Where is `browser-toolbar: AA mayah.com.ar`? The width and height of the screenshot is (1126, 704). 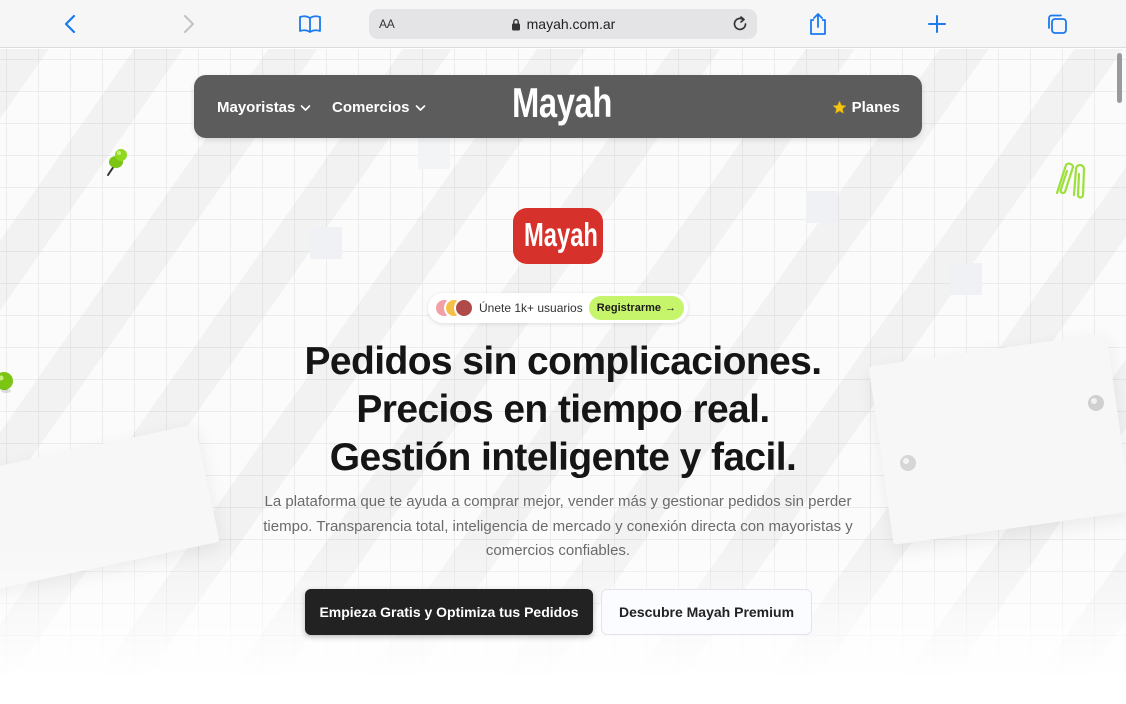
browser-toolbar: AA mayah.com.ar is located at coordinates (563, 24).